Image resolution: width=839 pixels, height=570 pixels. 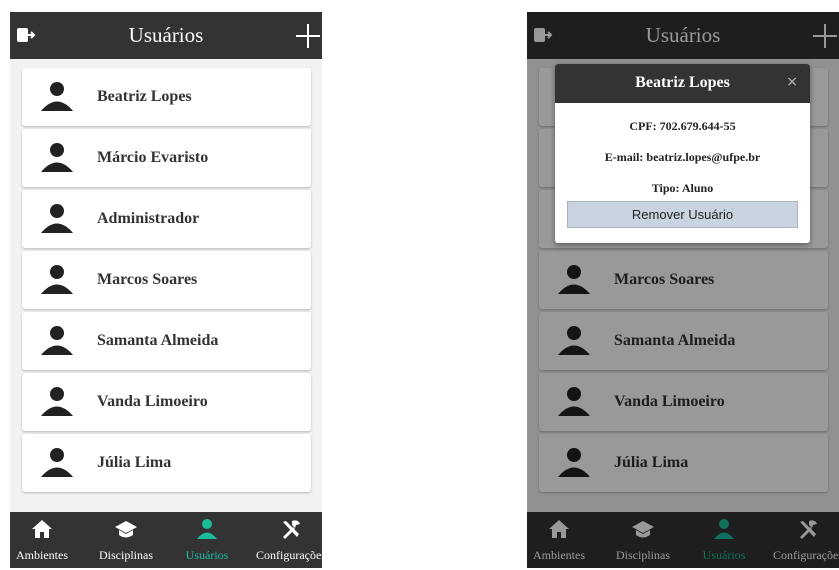 I want to click on modal-header: Beatriz Lopes ×, so click(x=682, y=83).